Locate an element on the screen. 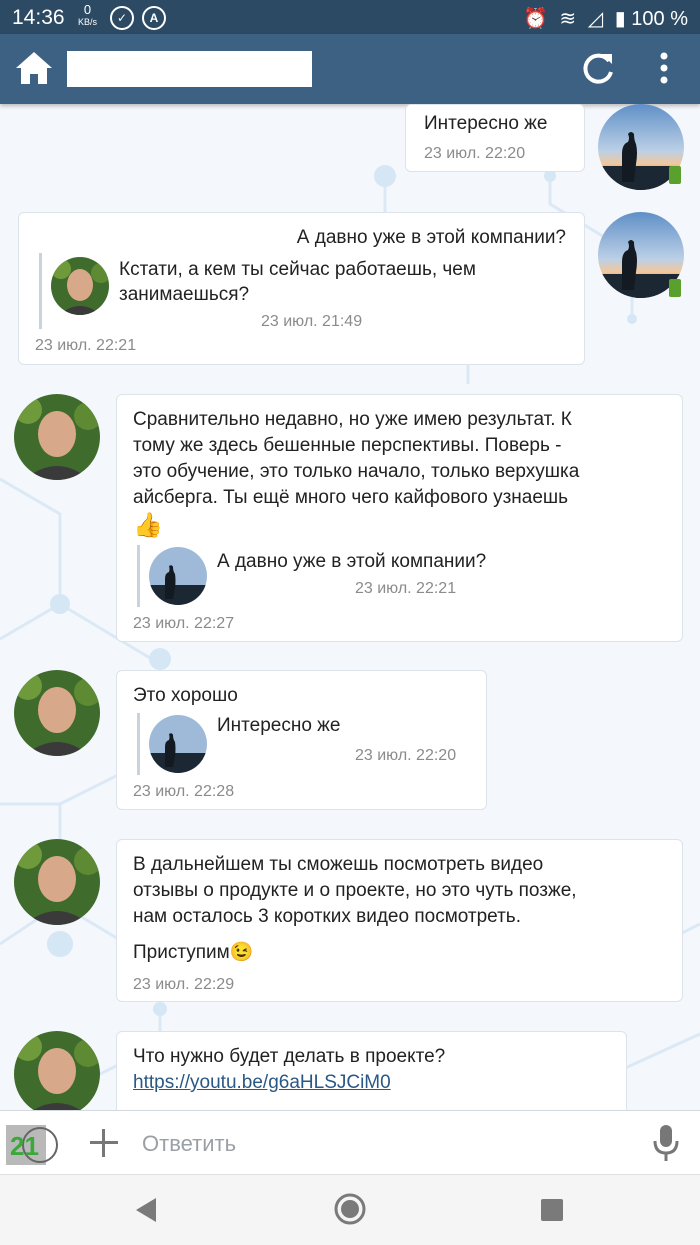 The width and height of the screenshot is (700, 1245). quoted-timestamp: 23 июл. 21:49 is located at coordinates (312, 321).